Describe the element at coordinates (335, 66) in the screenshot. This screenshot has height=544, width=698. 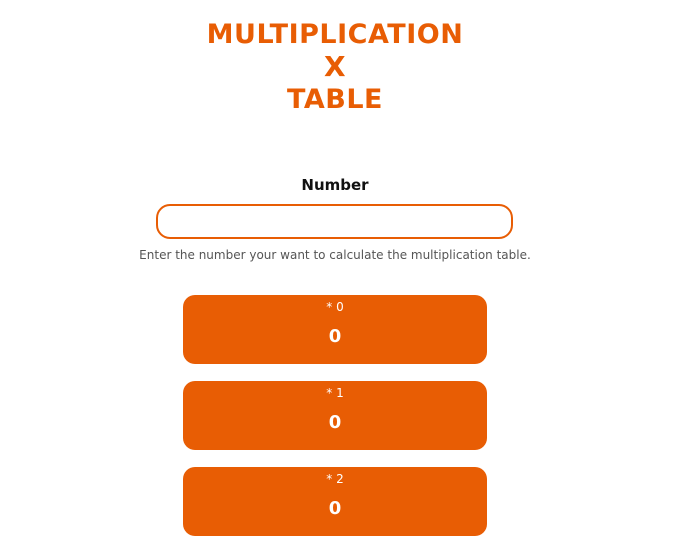
I see `title-line-x: X` at that location.